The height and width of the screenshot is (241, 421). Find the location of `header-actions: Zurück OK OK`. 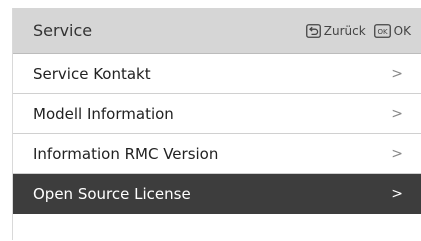

header-actions: Zurück OK OK is located at coordinates (358, 30).